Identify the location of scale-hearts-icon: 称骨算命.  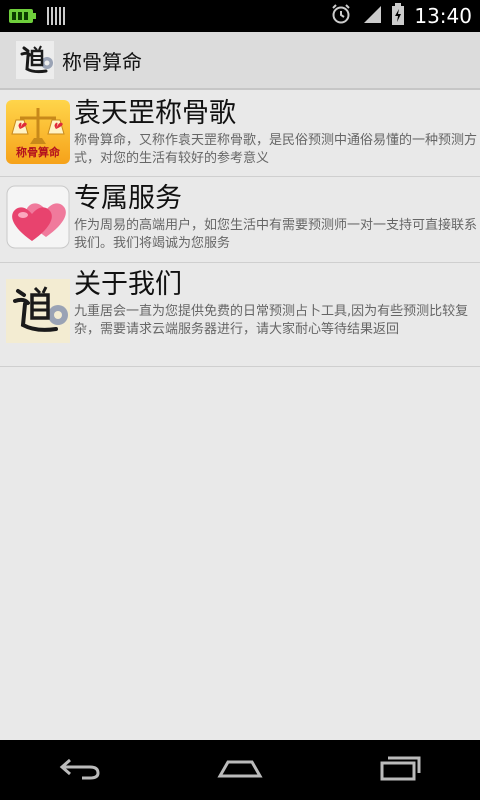
(38, 132).